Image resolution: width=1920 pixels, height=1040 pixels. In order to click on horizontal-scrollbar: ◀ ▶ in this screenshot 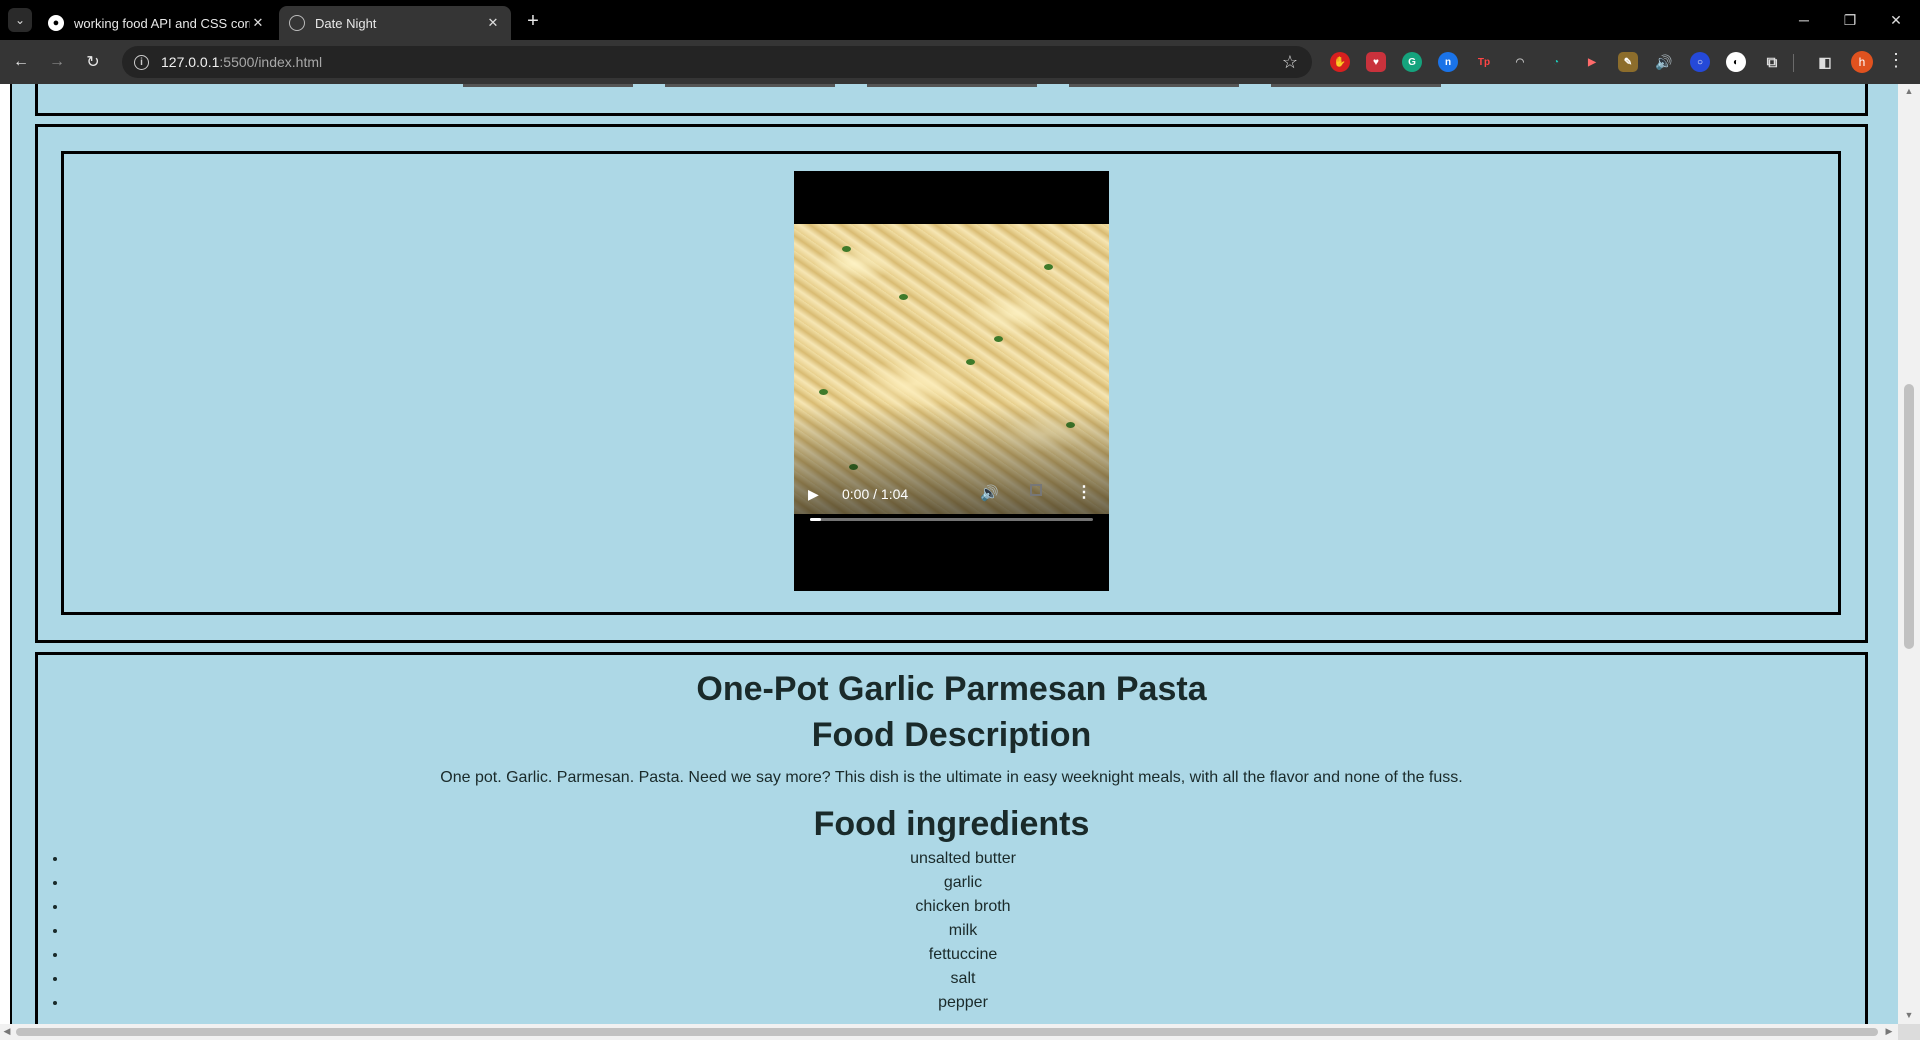, I will do `click(949, 1032)`.